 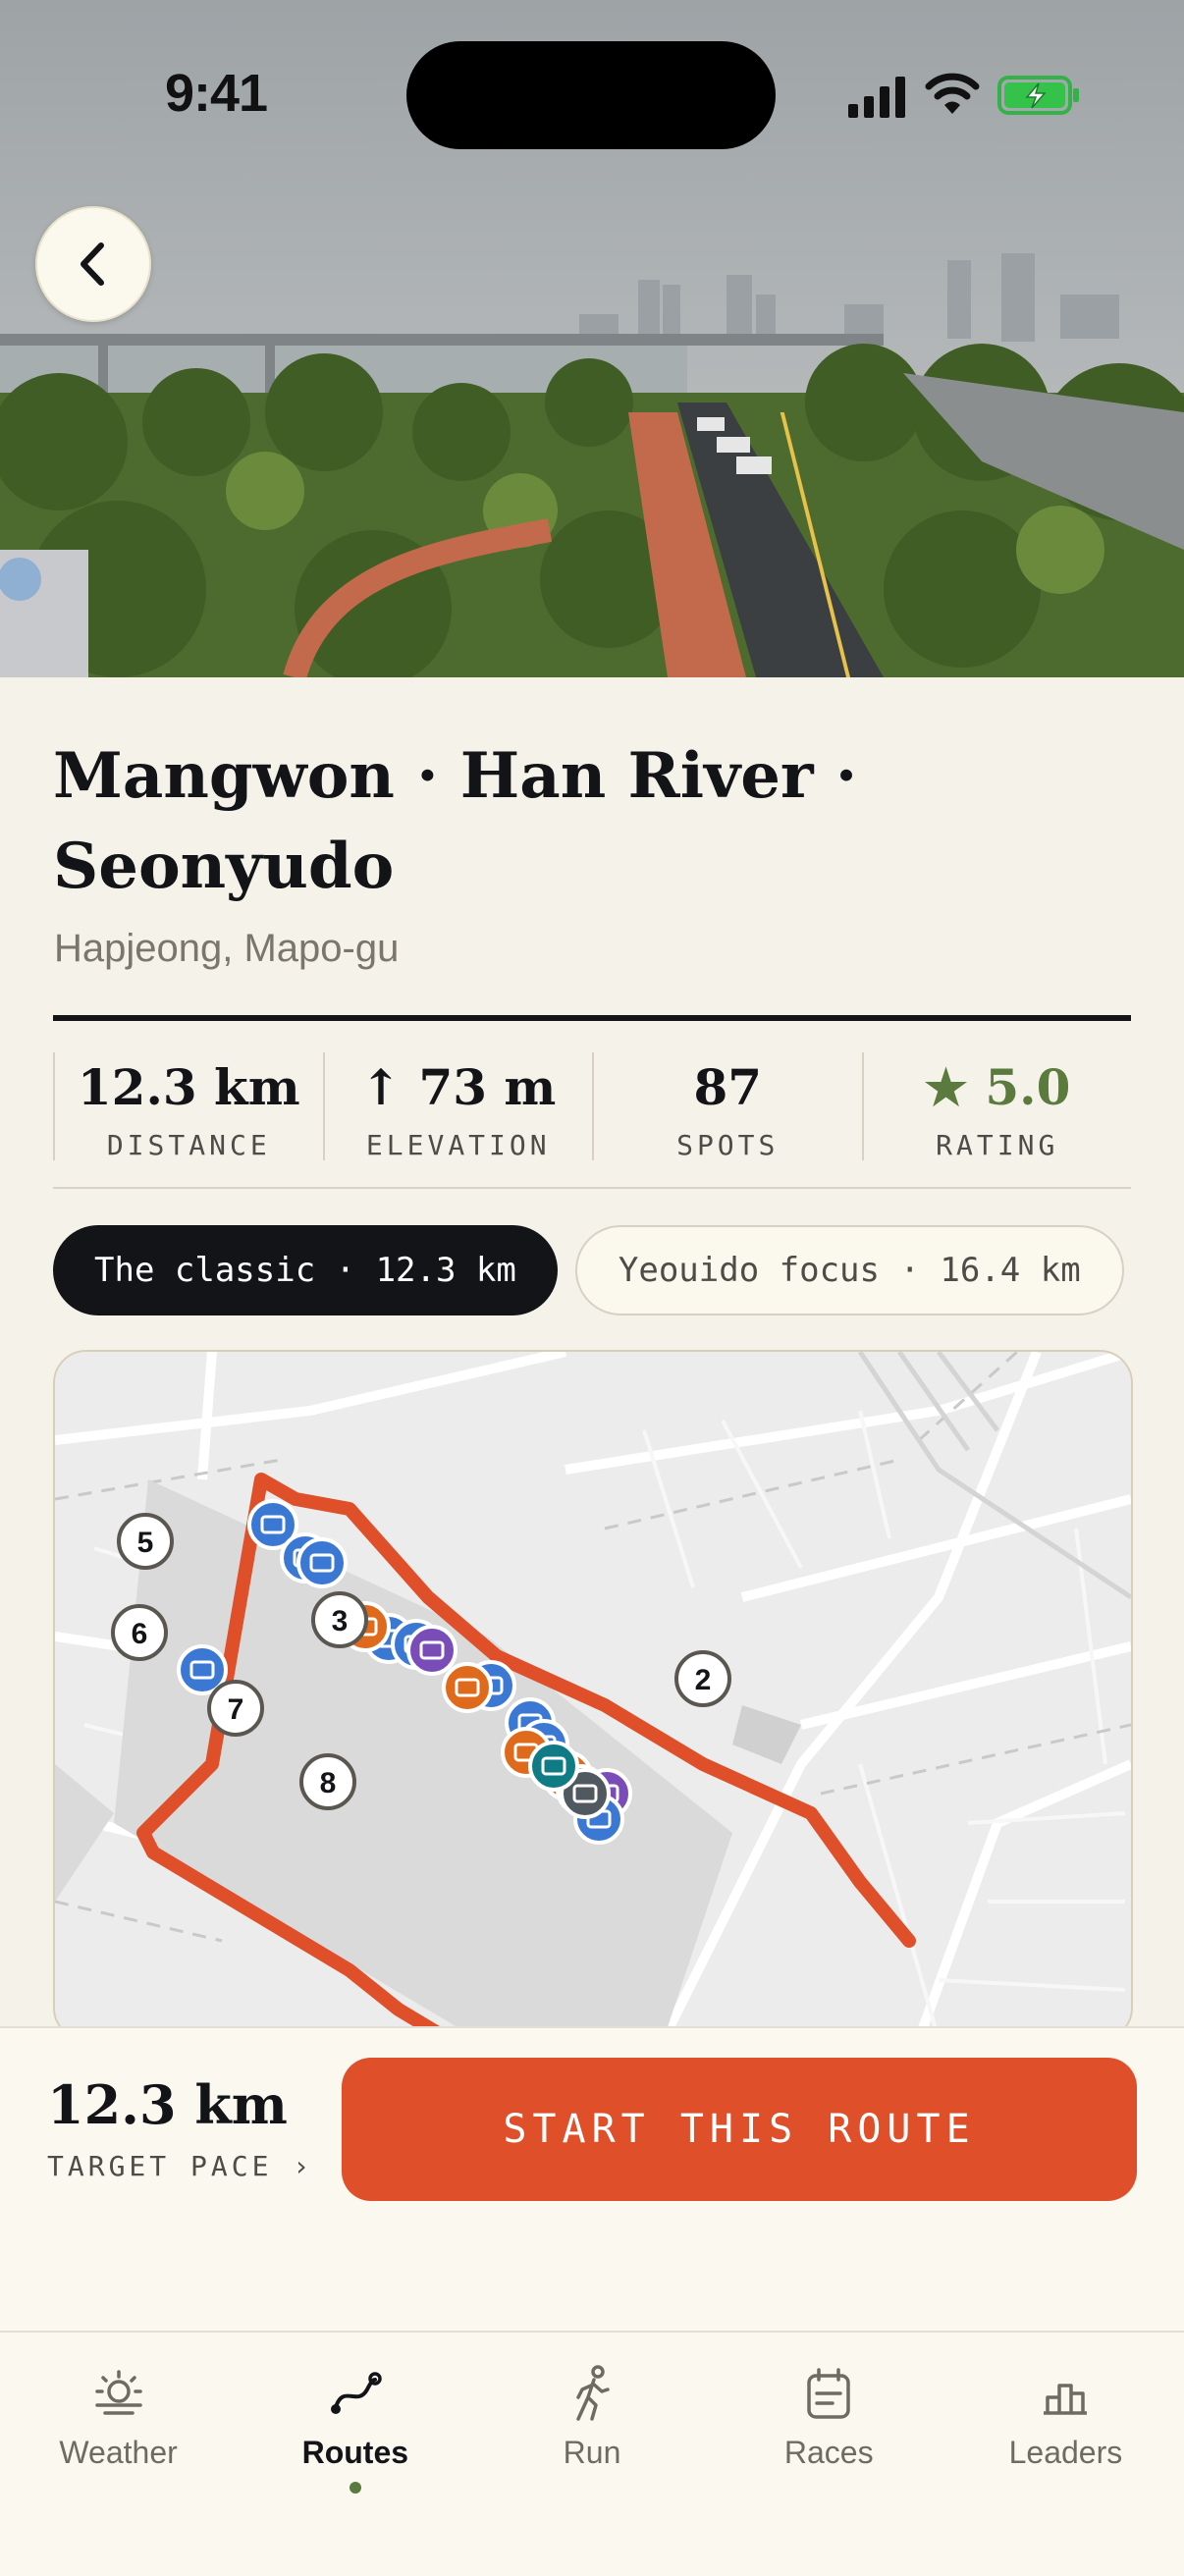 I want to click on stat-label: DISTANCE, so click(x=189, y=1145).